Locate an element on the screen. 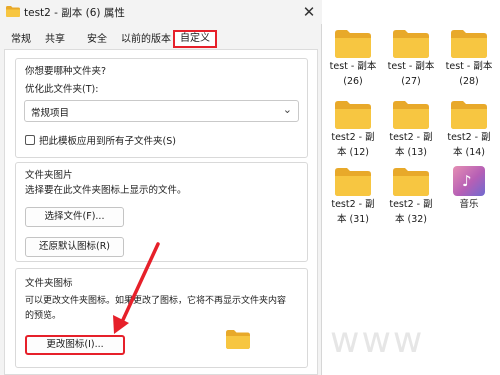 This screenshot has width=500, height=375. window-title: test2 - 副本 (6) 属性 is located at coordinates (74, 13).